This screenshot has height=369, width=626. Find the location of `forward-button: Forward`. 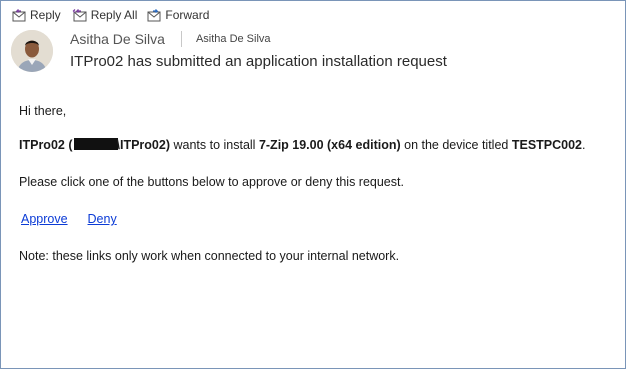

forward-button: Forward is located at coordinates (178, 15).